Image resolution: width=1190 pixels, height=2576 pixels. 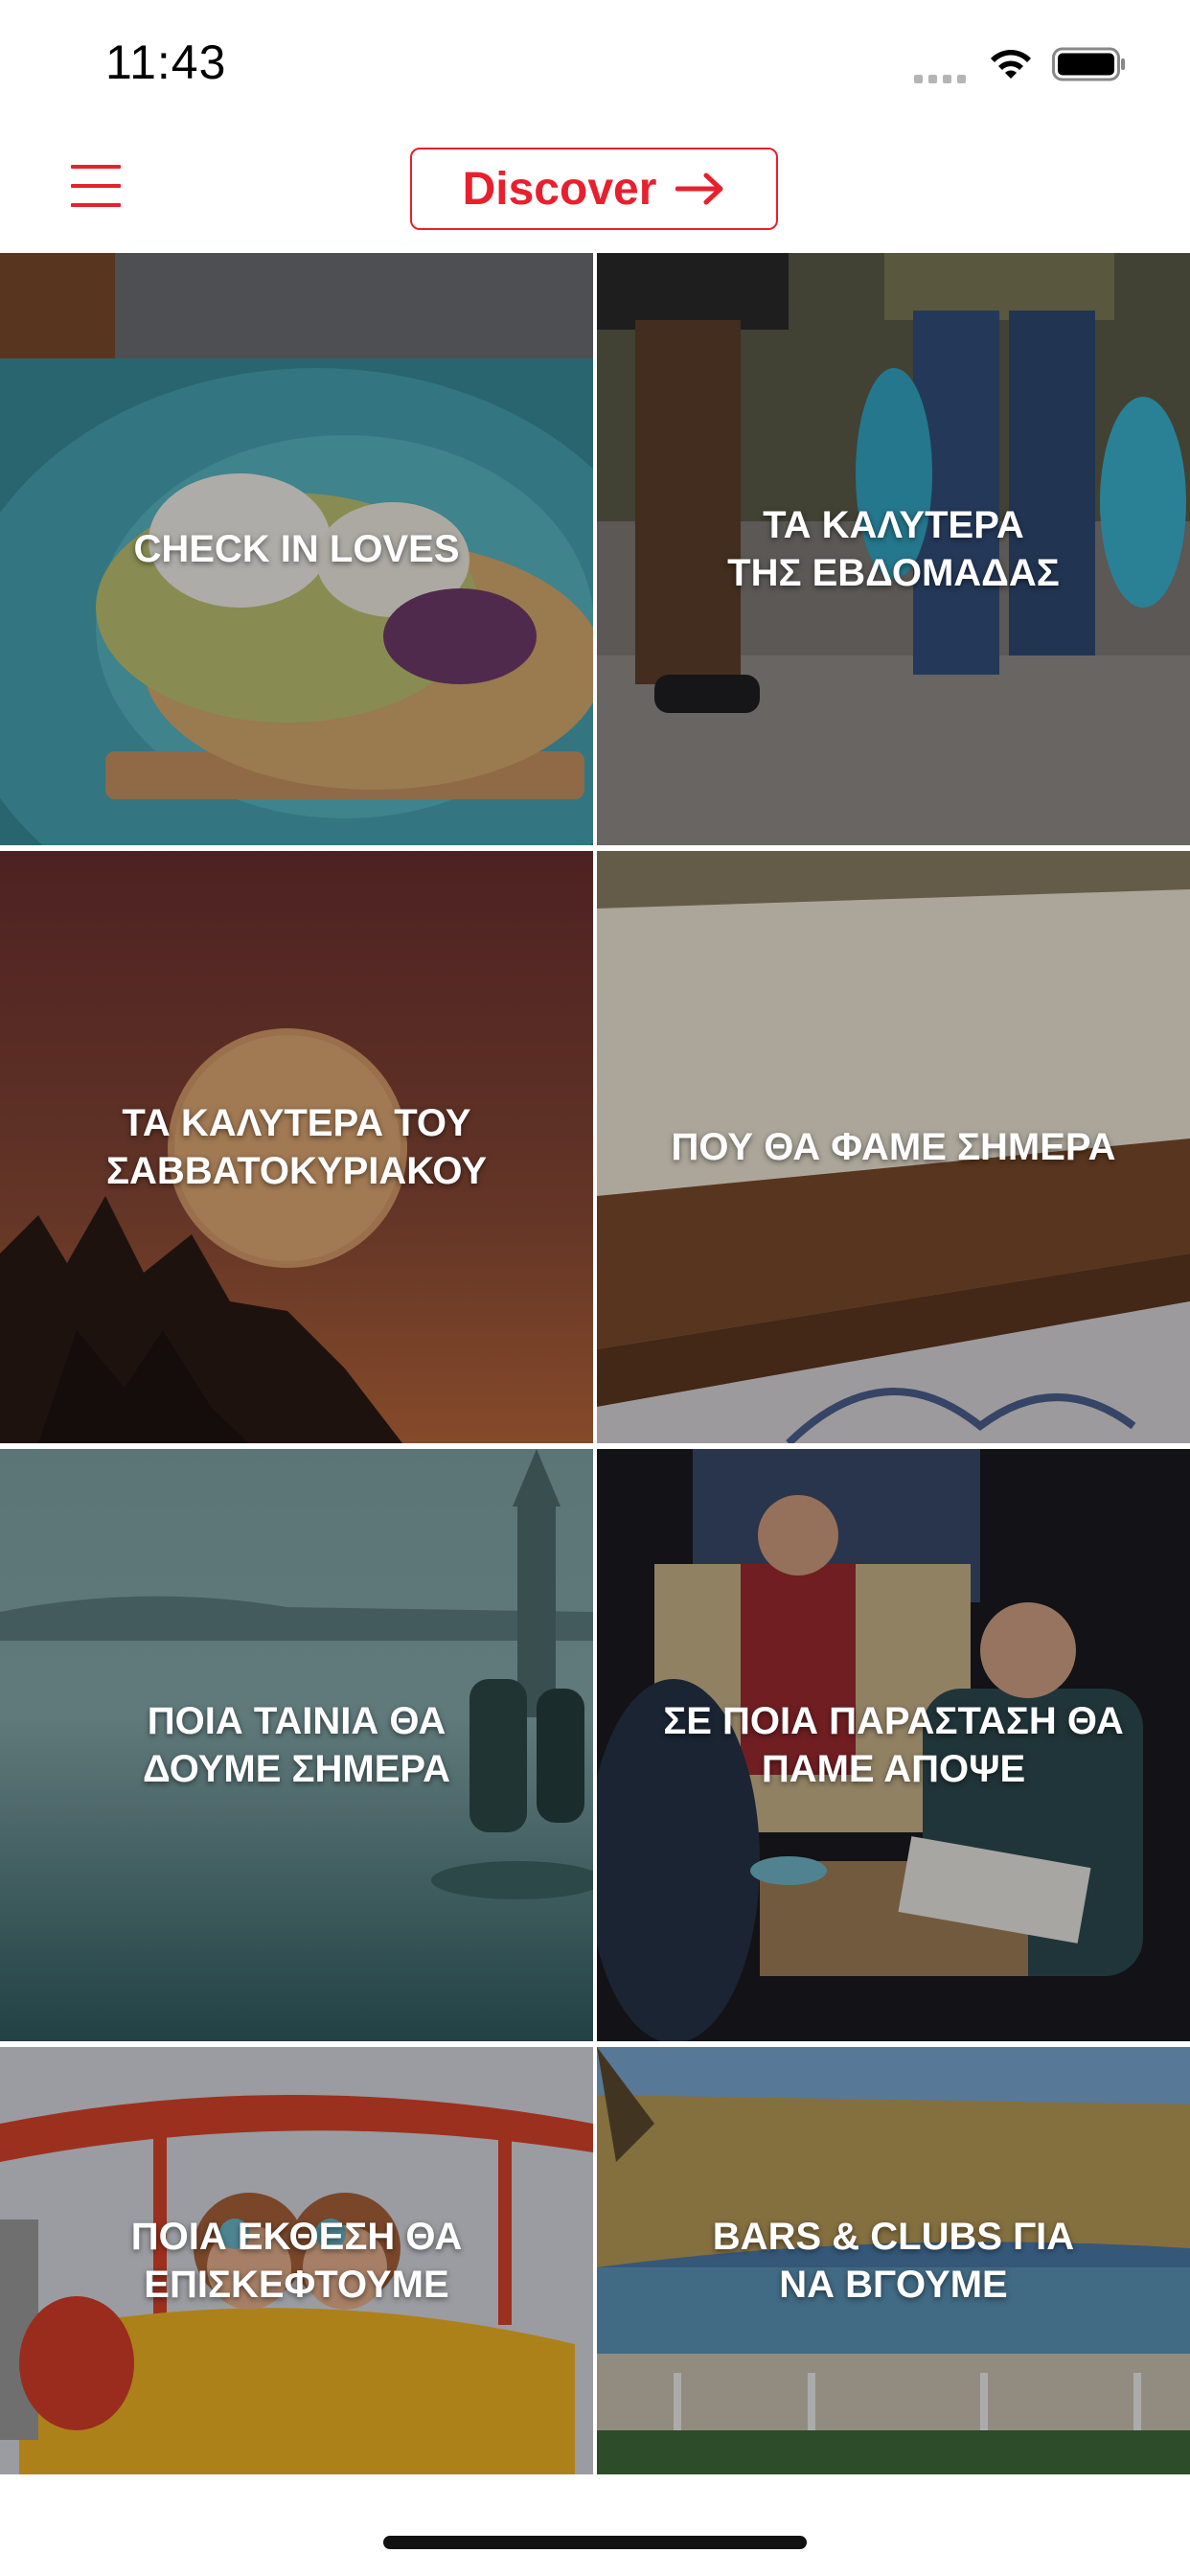 I want to click on discover-button: Discover, so click(x=594, y=189).